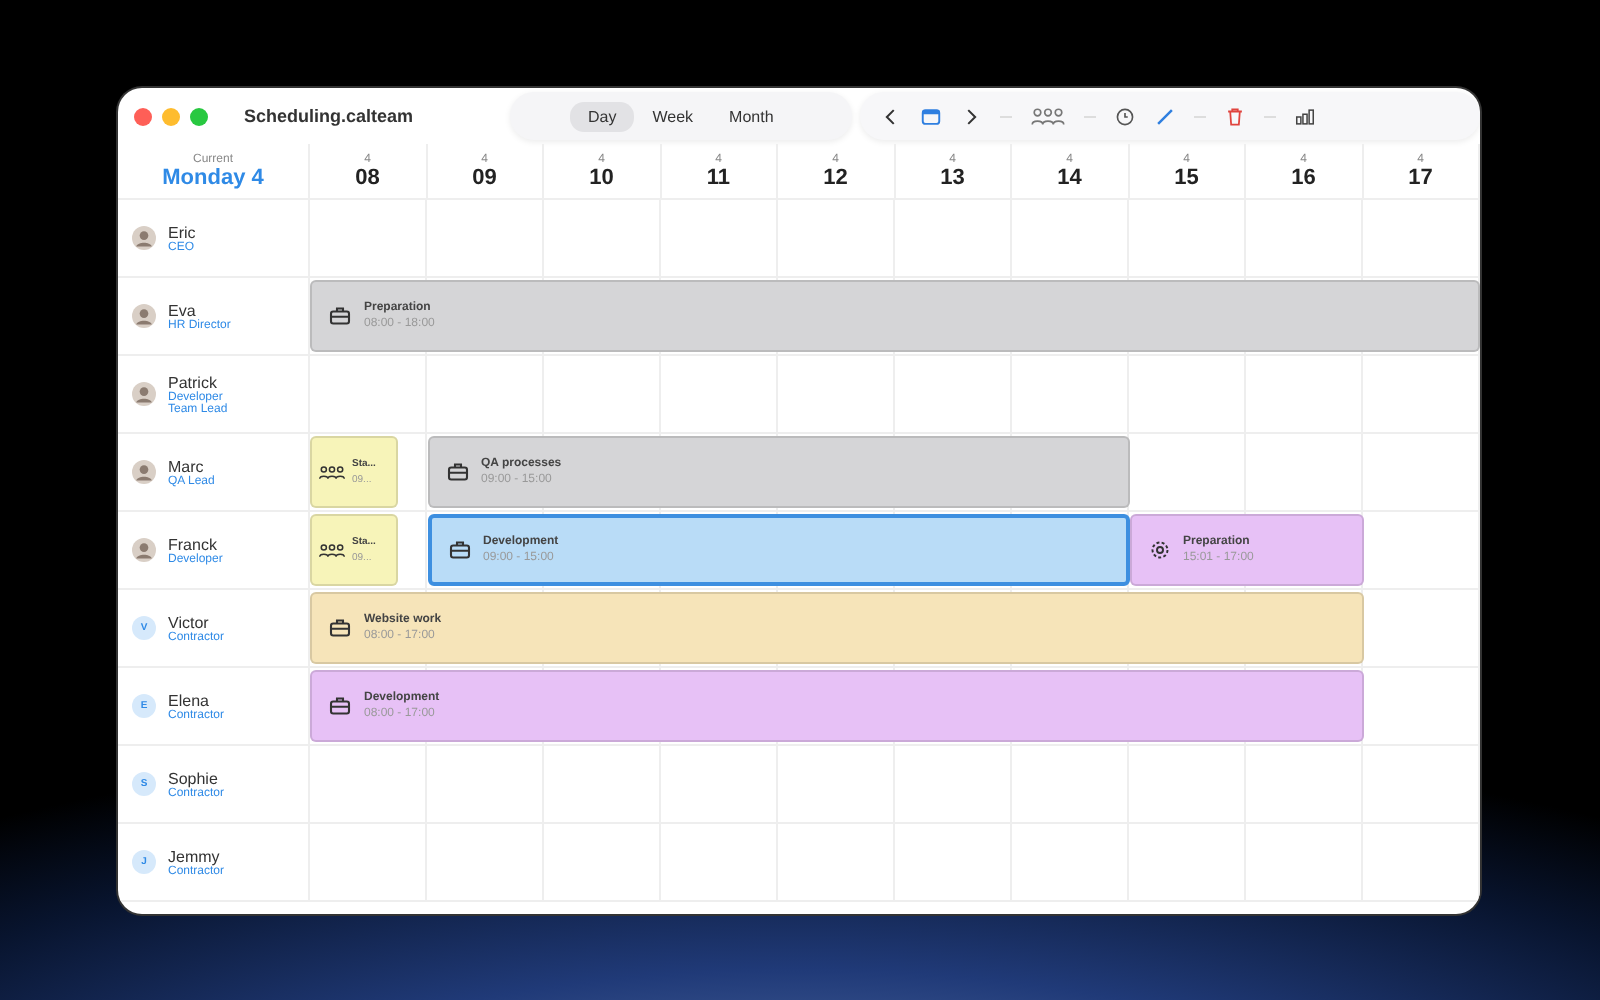  What do you see at coordinates (143, 116) in the screenshot?
I see `close-icon` at bounding box center [143, 116].